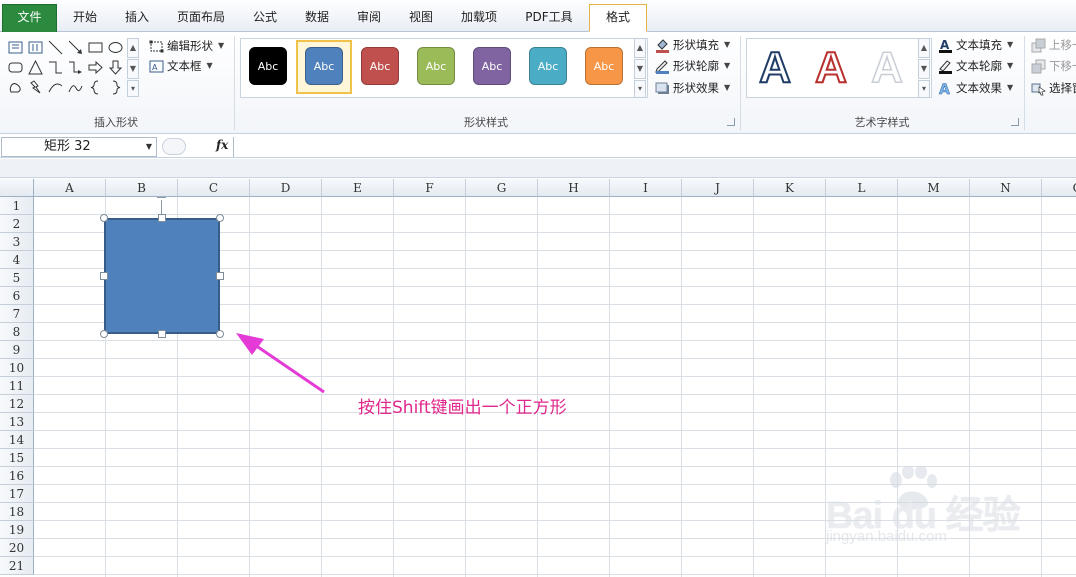  What do you see at coordinates (17, 548) in the screenshot?
I see `row-header-20: 20` at bounding box center [17, 548].